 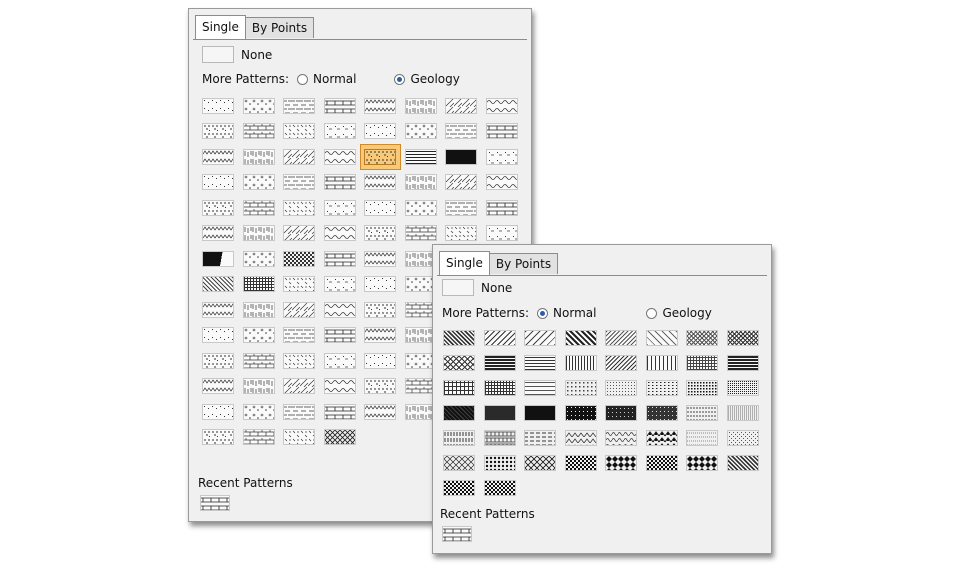 What do you see at coordinates (326, 79) in the screenshot?
I see `radio-normal: Normal` at bounding box center [326, 79].